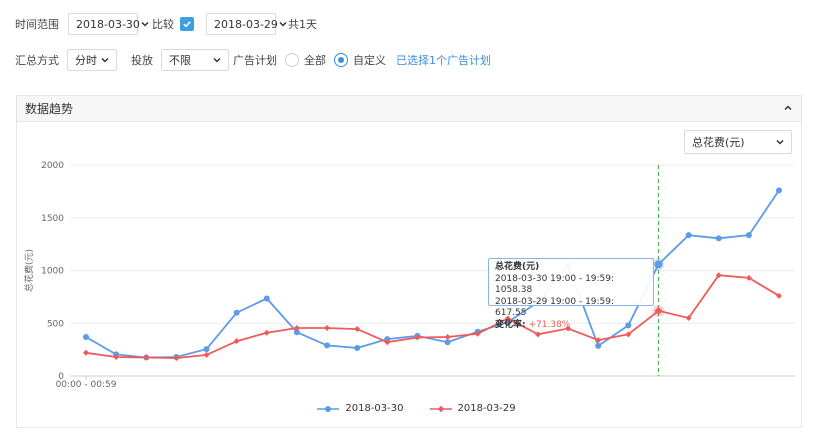 The image size is (833, 438). What do you see at coordinates (52, 166) in the screenshot?
I see `y-tick-label: 2000` at bounding box center [52, 166].